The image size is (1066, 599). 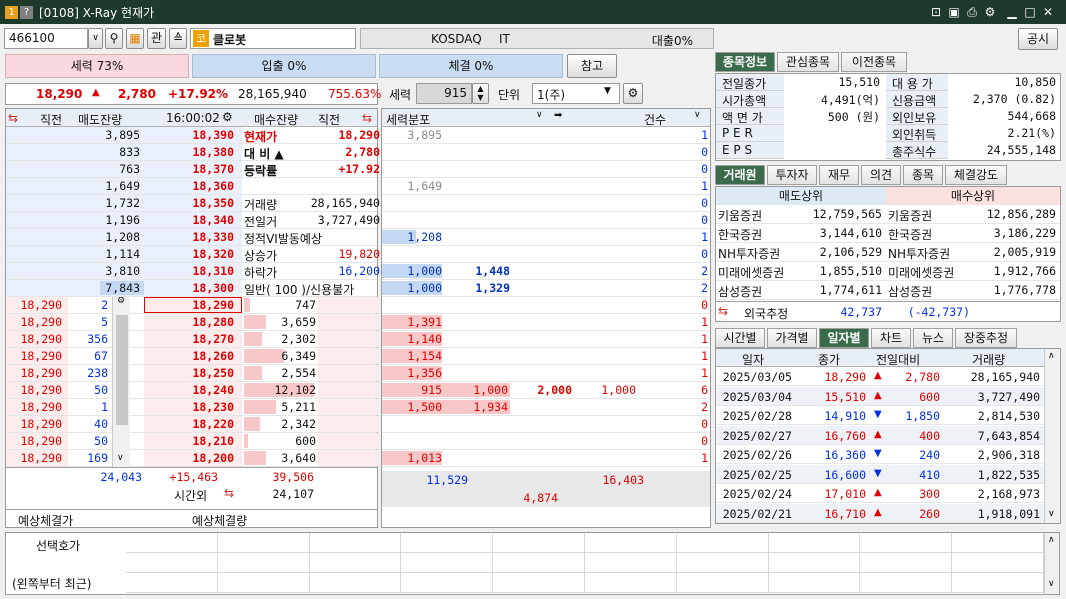 What do you see at coordinates (910, 215) in the screenshot?
I see `buy-broker-name: 키움증권` at bounding box center [910, 215].